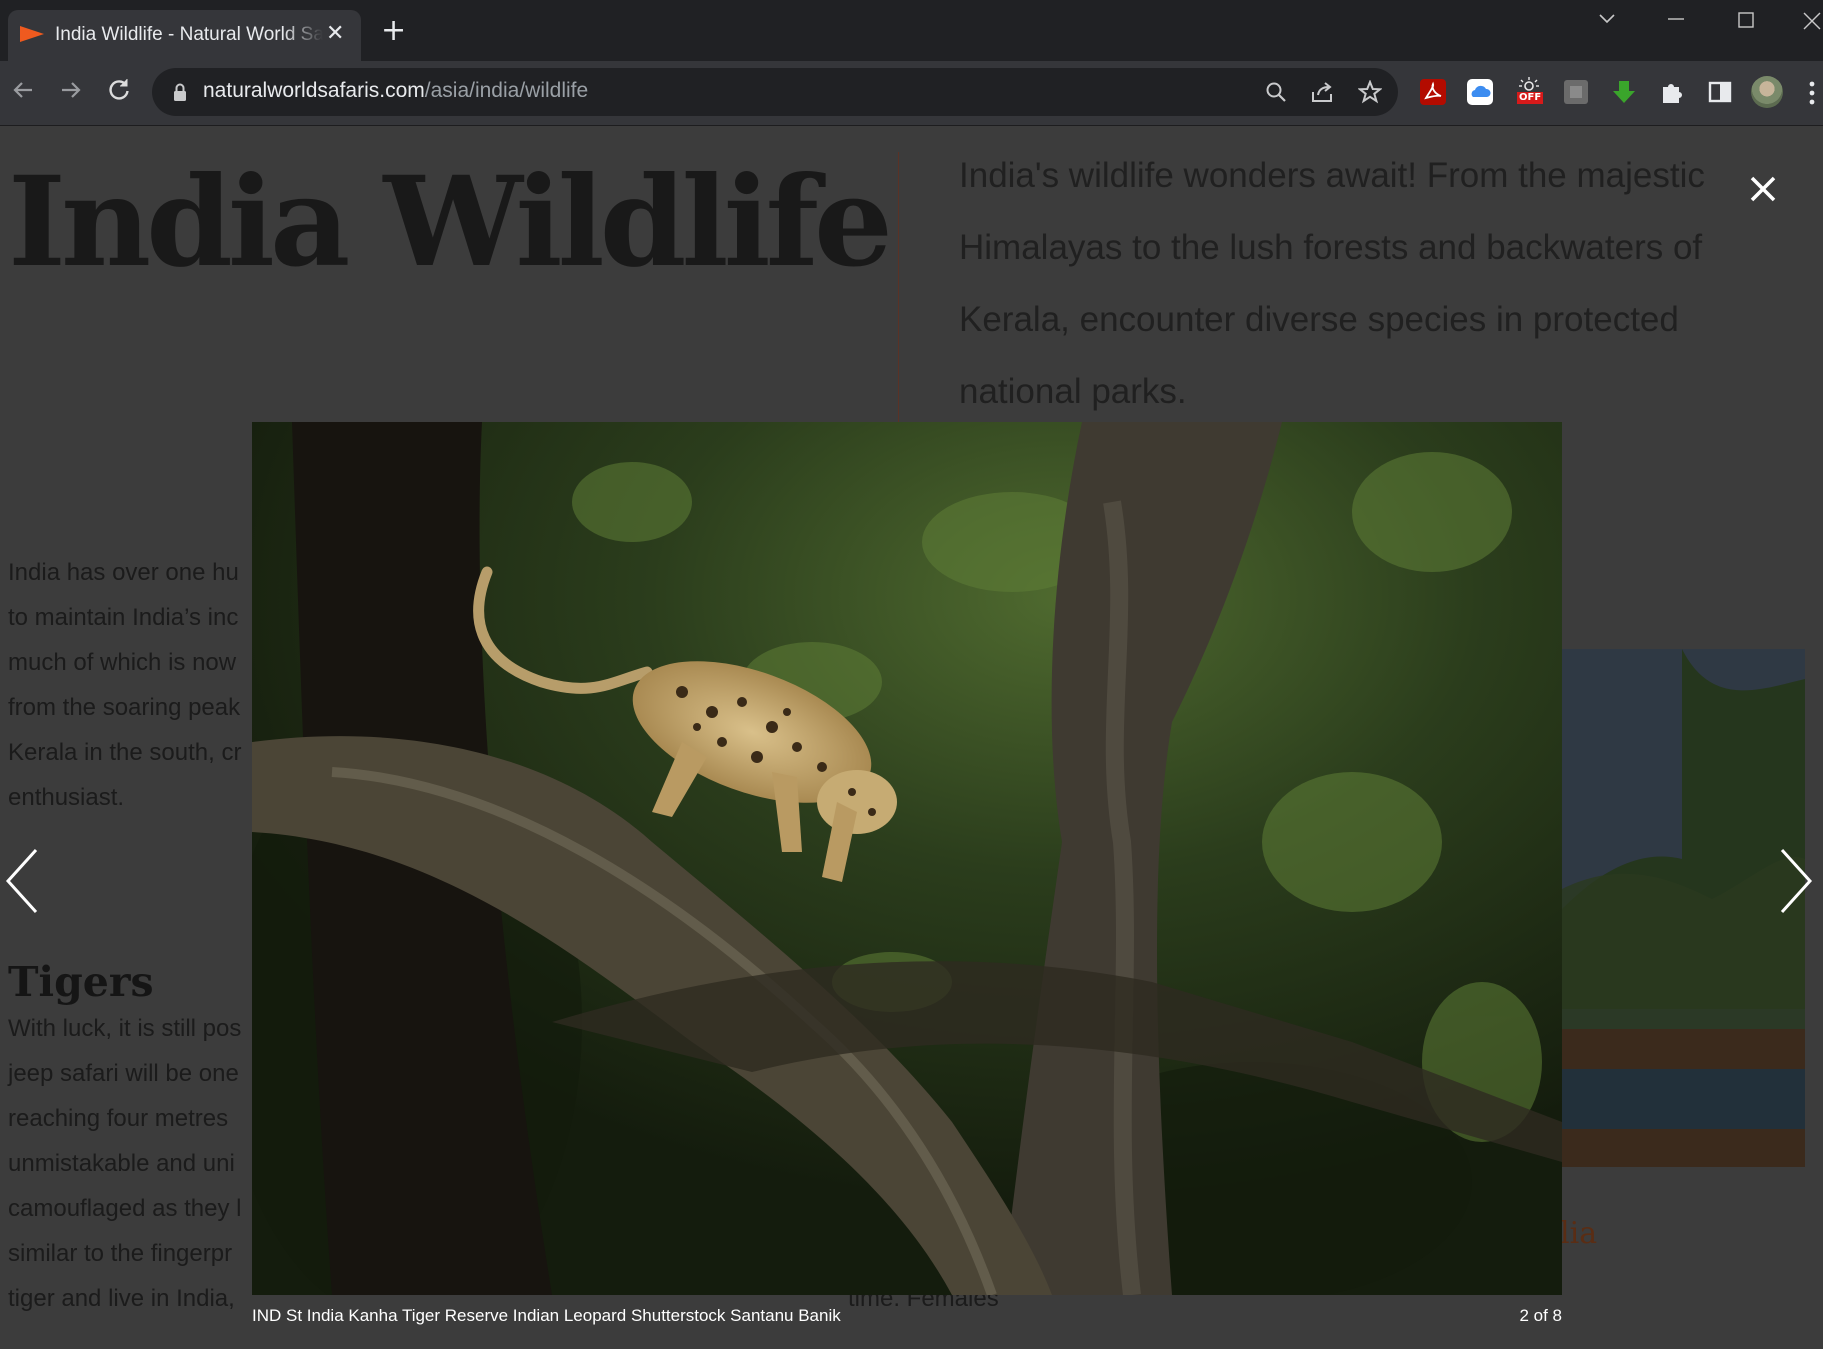  What do you see at coordinates (1812, 93) in the screenshot?
I see `chrome-menu-kebab-icon` at bounding box center [1812, 93].